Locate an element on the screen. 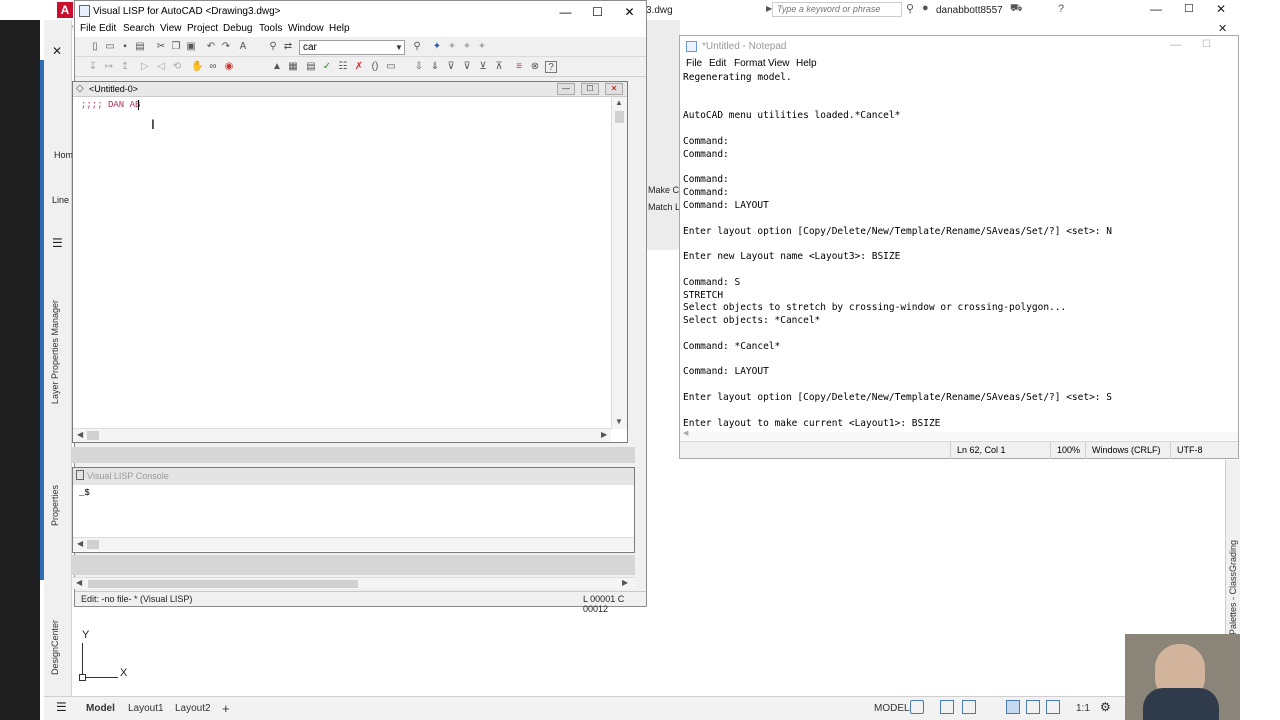 Image resolution: width=1280 pixels, height=720 pixels. notepad-menu-help: Help is located at coordinates (806, 63).